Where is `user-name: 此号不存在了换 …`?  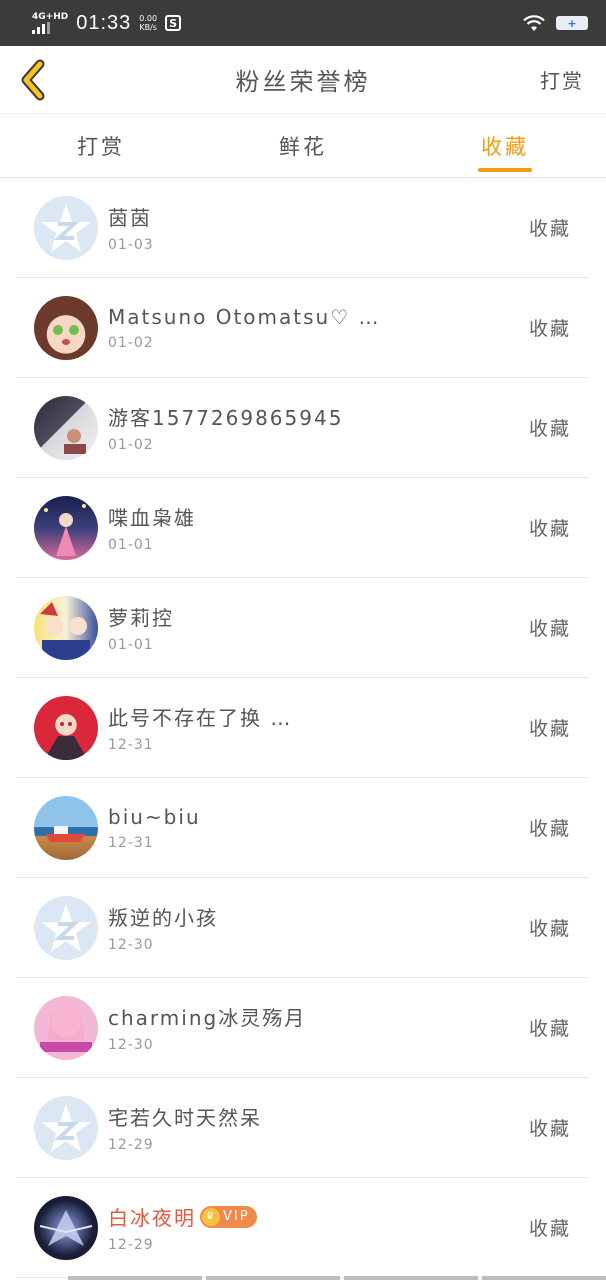
user-name: 此号不存在了换 … is located at coordinates (200, 718).